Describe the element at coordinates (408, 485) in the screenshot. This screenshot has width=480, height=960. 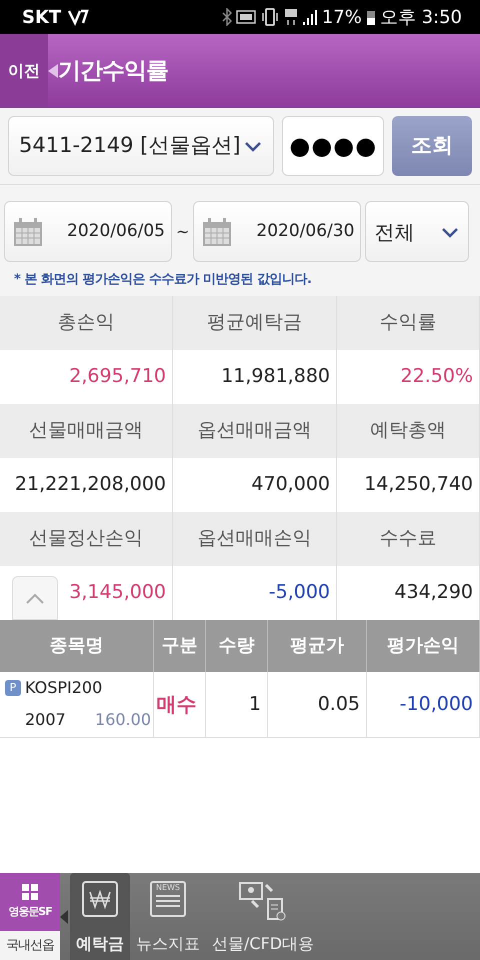
I see `summary-value: 14,250,740` at that location.